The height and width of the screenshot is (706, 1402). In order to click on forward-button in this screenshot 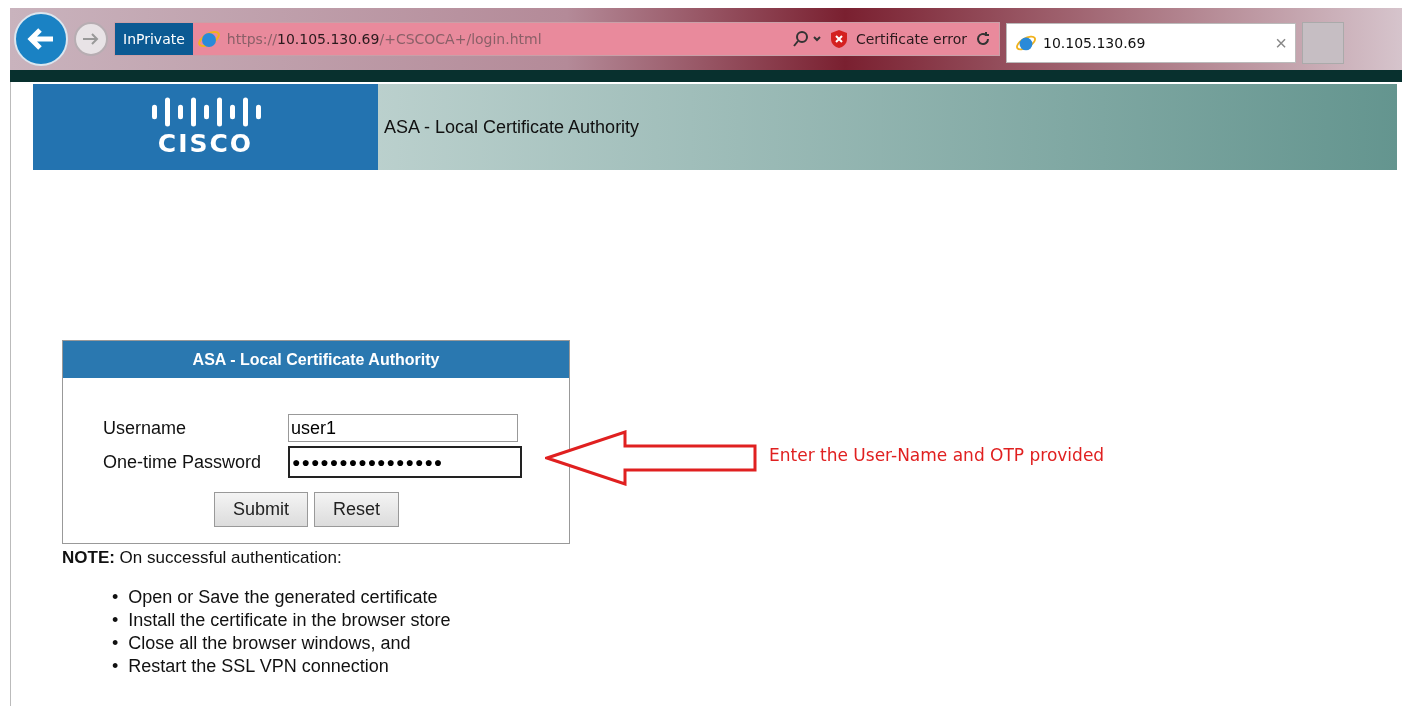, I will do `click(91, 39)`.